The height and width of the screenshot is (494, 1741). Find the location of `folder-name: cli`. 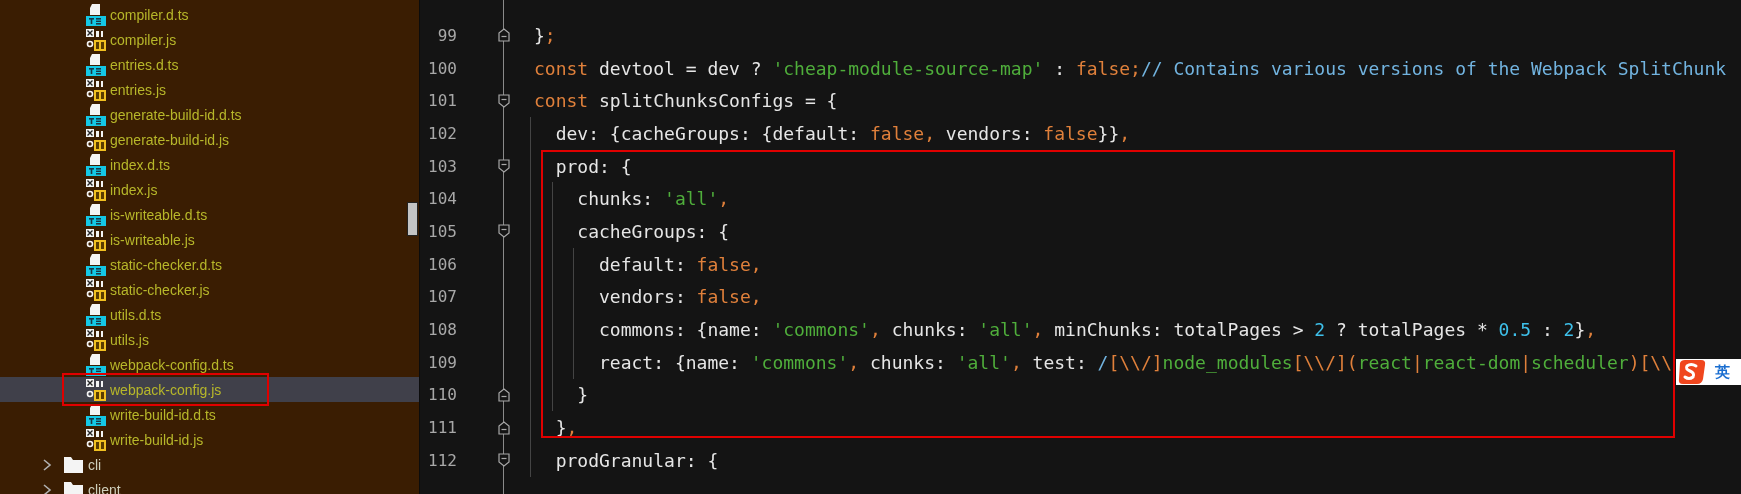

folder-name: cli is located at coordinates (95, 464).